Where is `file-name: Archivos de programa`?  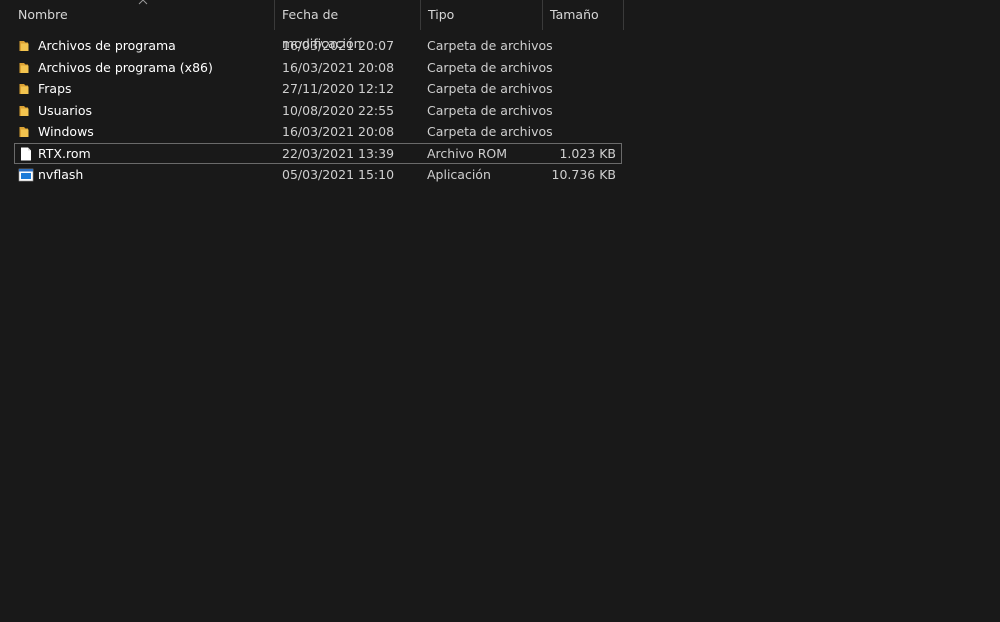 file-name: Archivos de programa is located at coordinates (107, 45).